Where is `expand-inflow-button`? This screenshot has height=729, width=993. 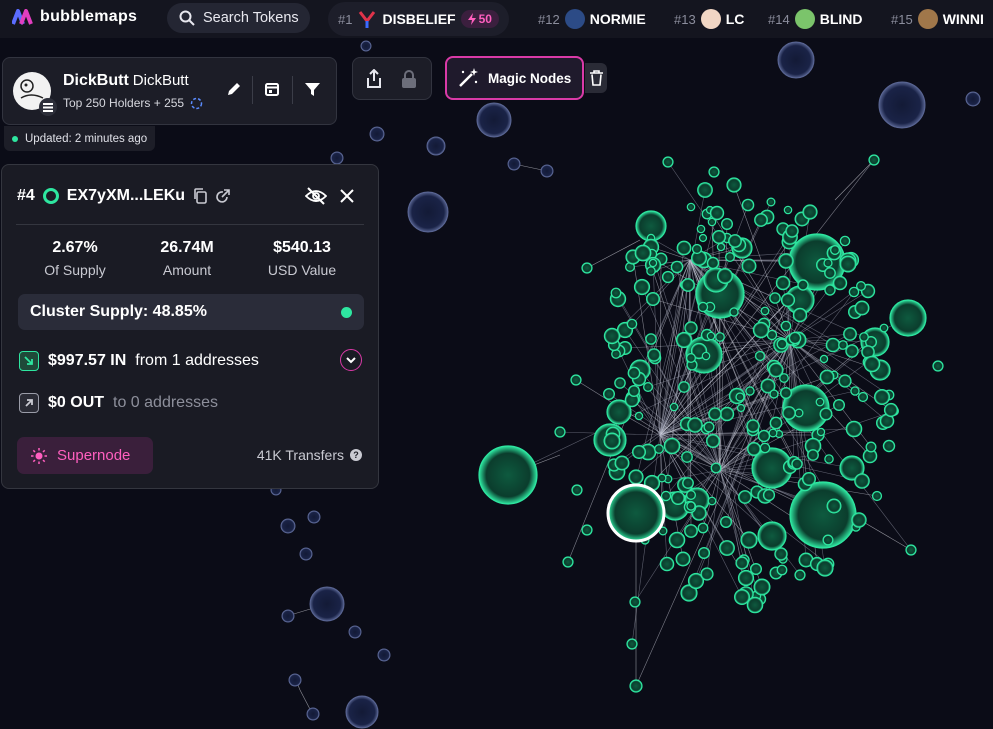
expand-inflow-button is located at coordinates (351, 360).